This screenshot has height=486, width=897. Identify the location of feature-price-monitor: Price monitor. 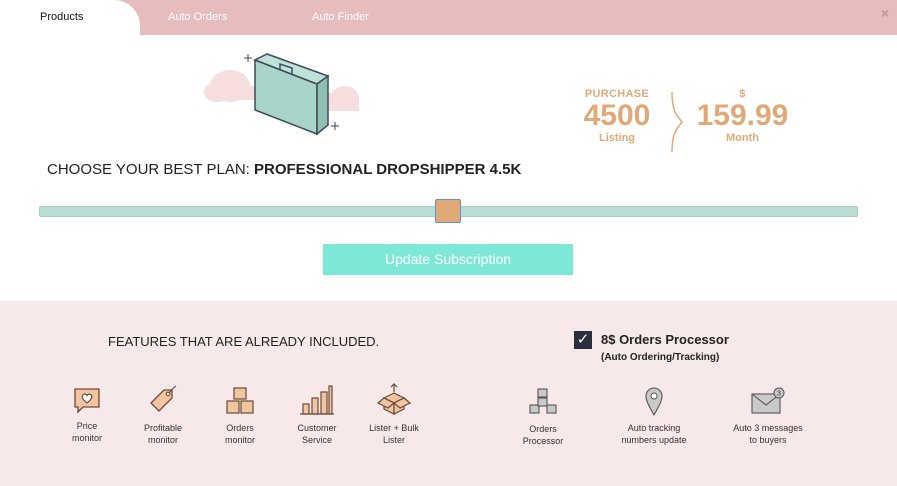
(87, 415).